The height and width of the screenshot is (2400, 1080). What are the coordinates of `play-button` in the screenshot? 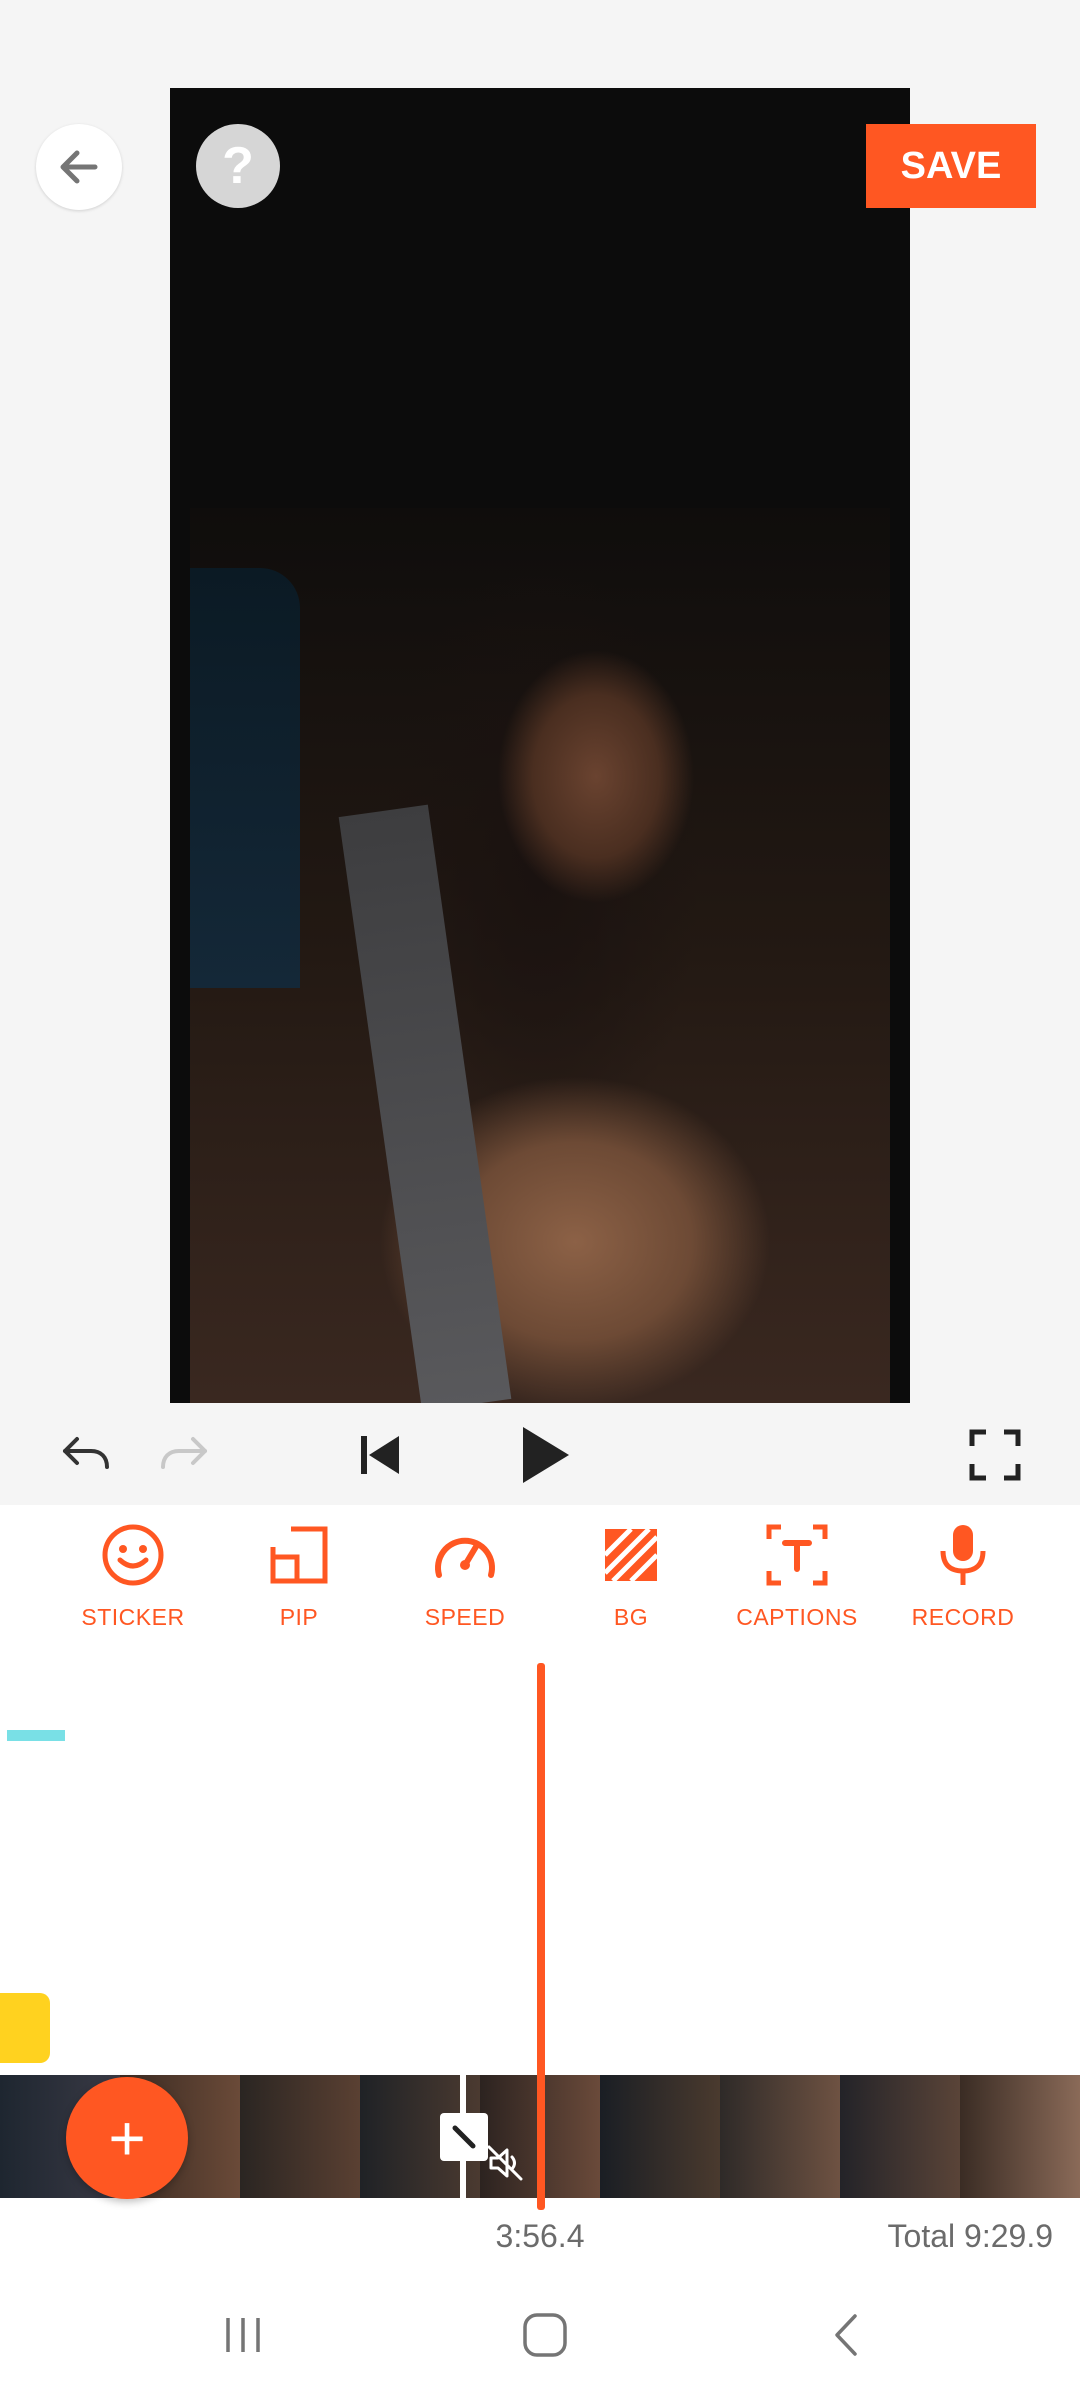 It's located at (545, 1455).